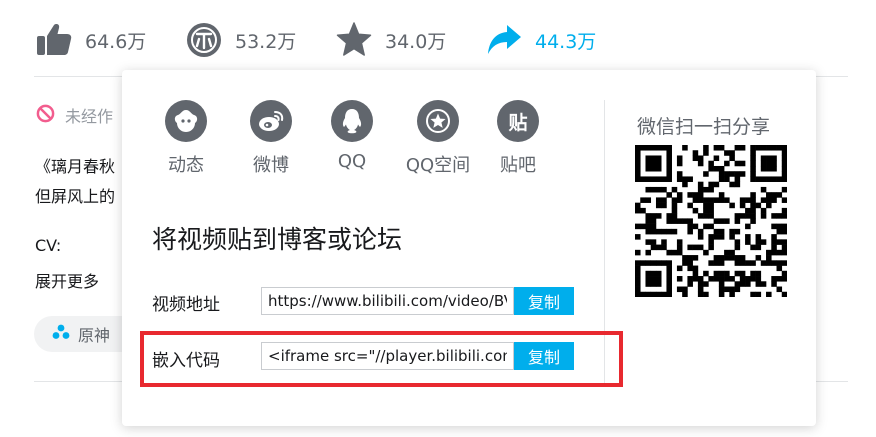 The width and height of the screenshot is (876, 437). What do you see at coordinates (381, 359) in the screenshot?
I see `highlight-box` at bounding box center [381, 359].